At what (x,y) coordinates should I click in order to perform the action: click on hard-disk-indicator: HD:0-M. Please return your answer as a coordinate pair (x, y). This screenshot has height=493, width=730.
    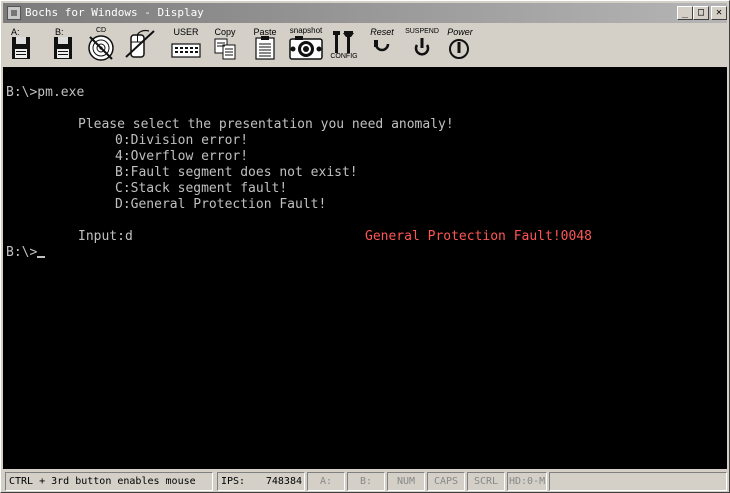
    Looking at the image, I should click on (527, 481).